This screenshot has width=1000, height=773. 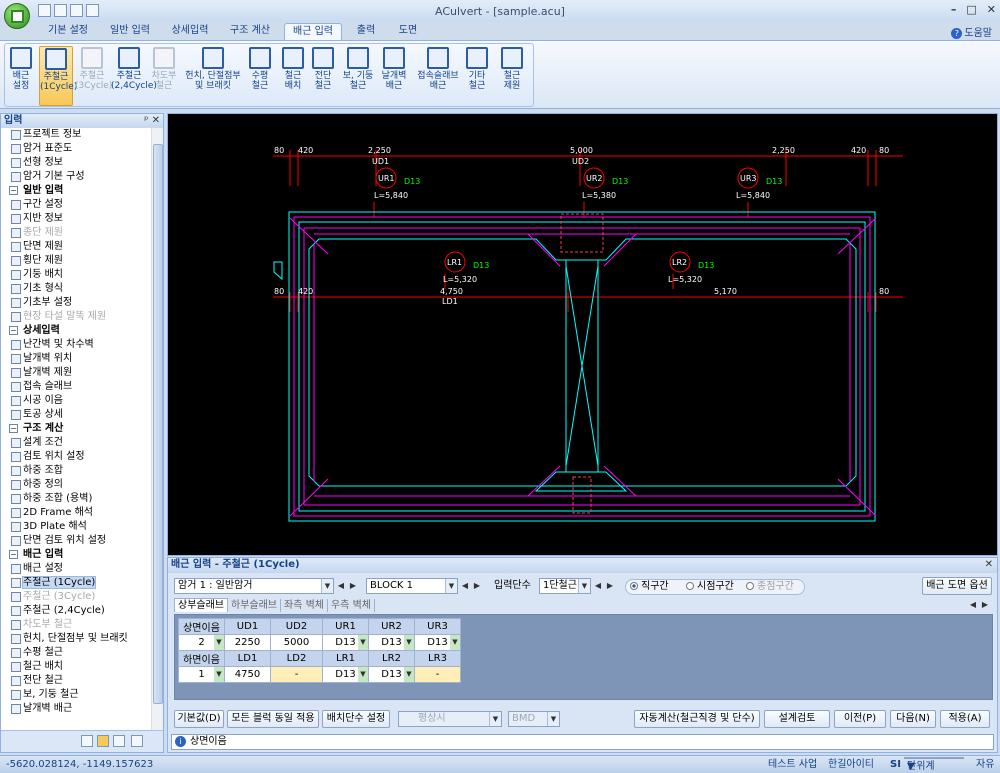 I want to click on input-panel-controls: ✕, so click(x=989, y=565).